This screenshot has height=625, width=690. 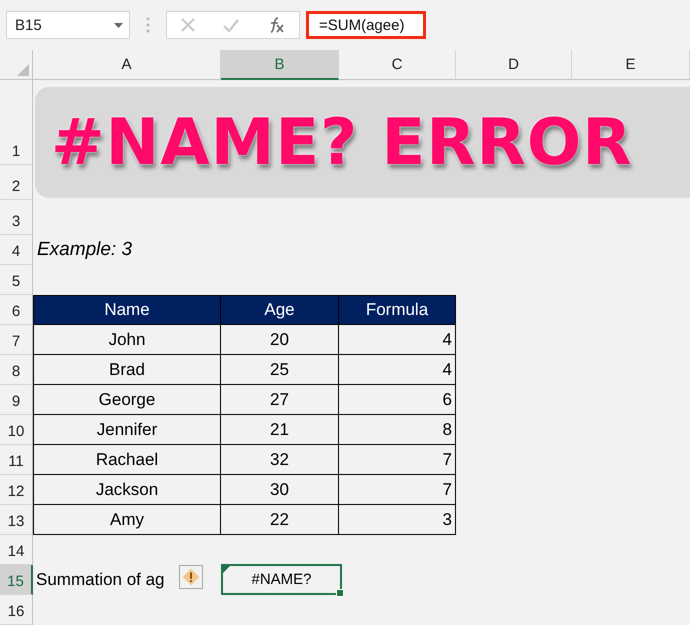 What do you see at coordinates (127, 490) in the screenshot?
I see `table-cell: Jackson` at bounding box center [127, 490].